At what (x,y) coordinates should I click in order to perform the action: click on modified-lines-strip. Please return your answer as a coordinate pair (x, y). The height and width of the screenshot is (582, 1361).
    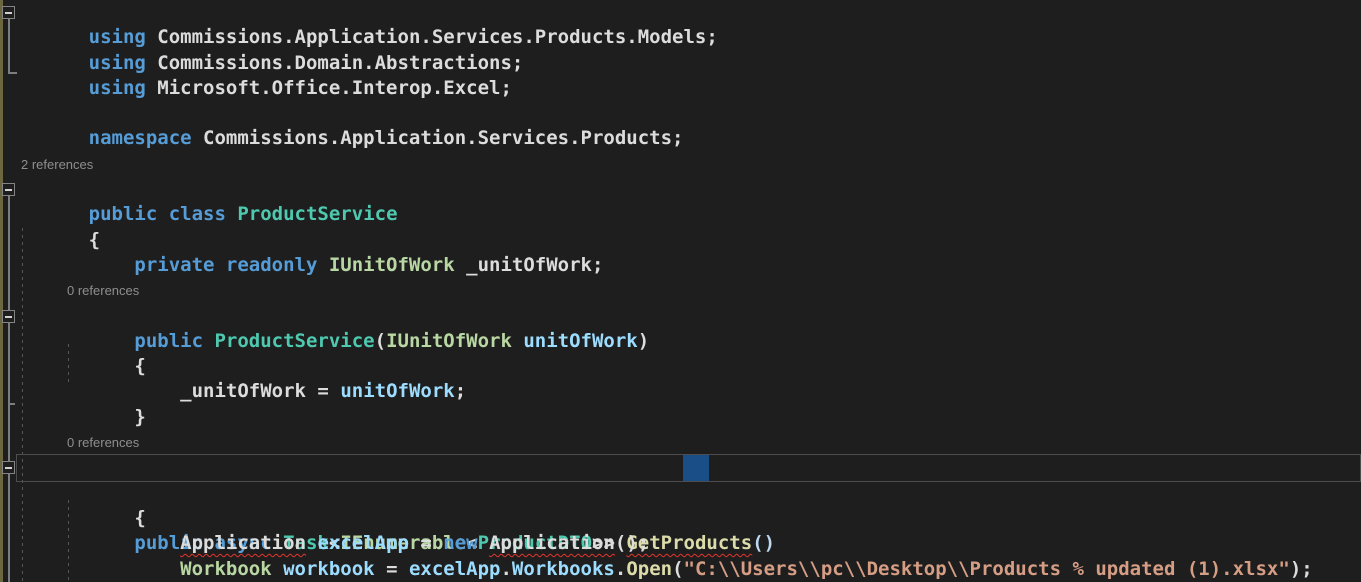
    Looking at the image, I should click on (1, 291).